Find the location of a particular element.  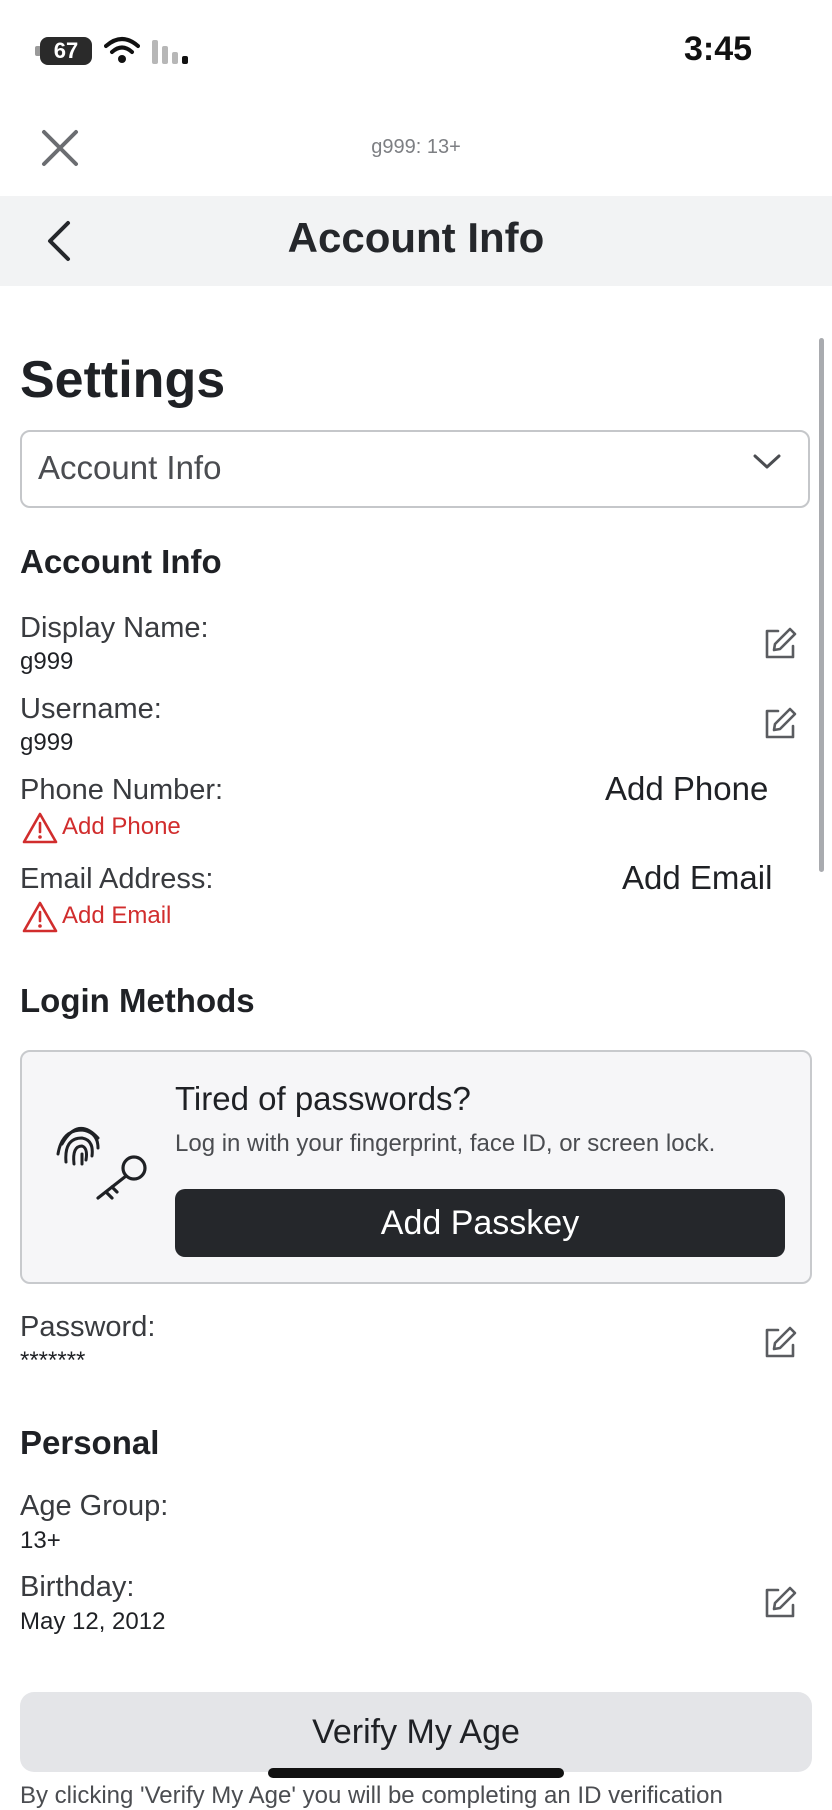

section-title-login-methods: Login Methods is located at coordinates (137, 1000).